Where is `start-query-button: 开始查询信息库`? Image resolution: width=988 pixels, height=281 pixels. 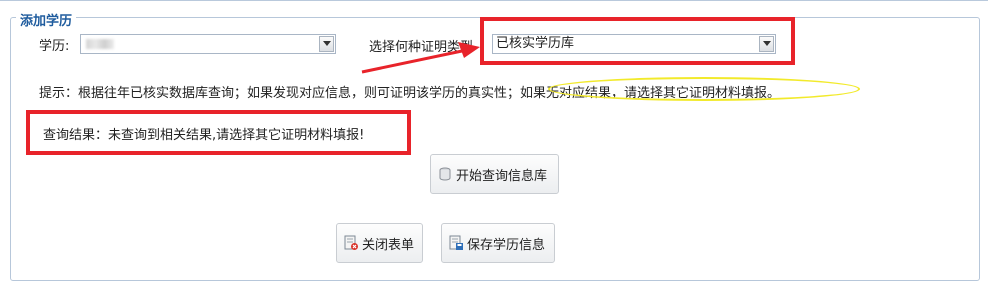 start-query-button: 开始查询信息库 is located at coordinates (494, 174).